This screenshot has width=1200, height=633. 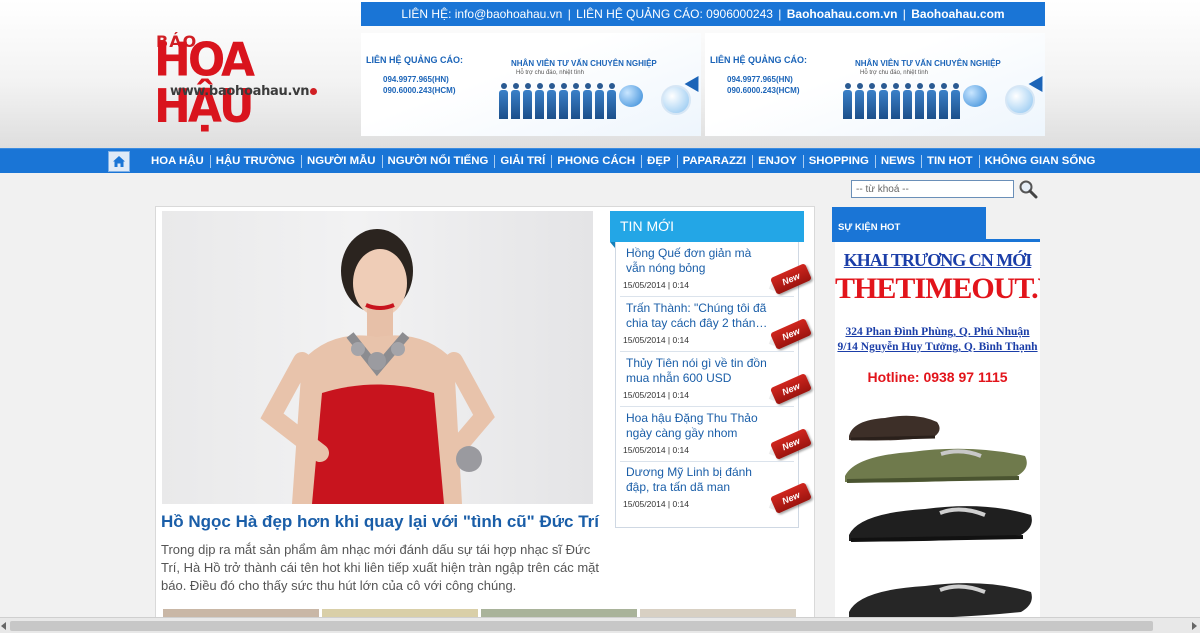 I want to click on nav-item-nguoi-noi-tieng: NGƯỜI NỔI TIẾNG, so click(x=438, y=161).